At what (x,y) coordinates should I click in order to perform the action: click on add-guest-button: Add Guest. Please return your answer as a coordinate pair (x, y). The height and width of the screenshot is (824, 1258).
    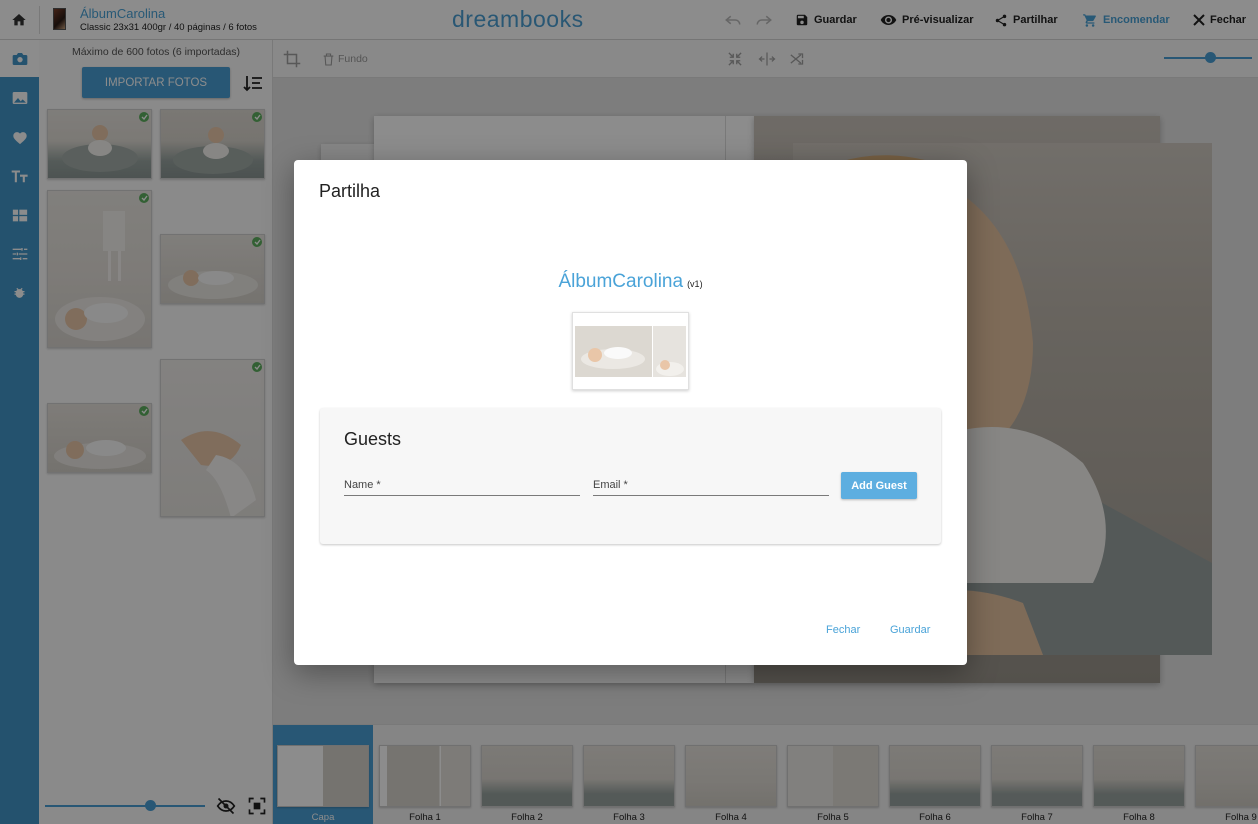
    Looking at the image, I should click on (879, 485).